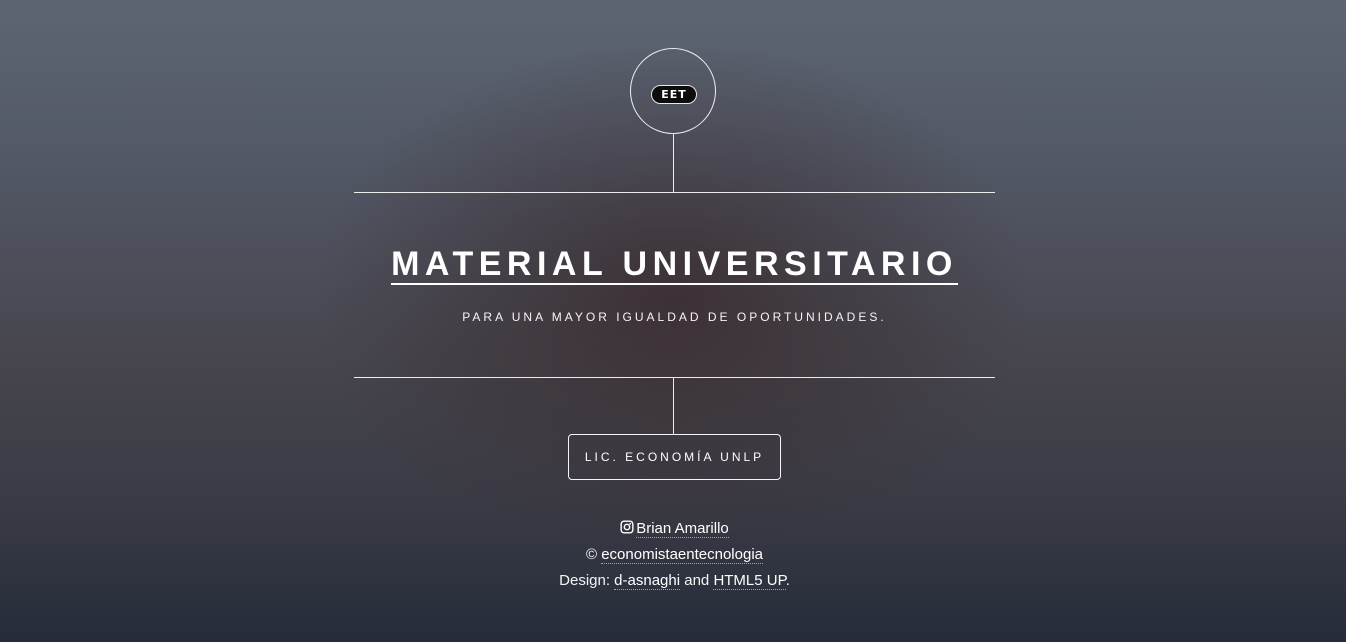 This screenshot has height=642, width=1346. I want to click on design-suffix: ., so click(787, 580).